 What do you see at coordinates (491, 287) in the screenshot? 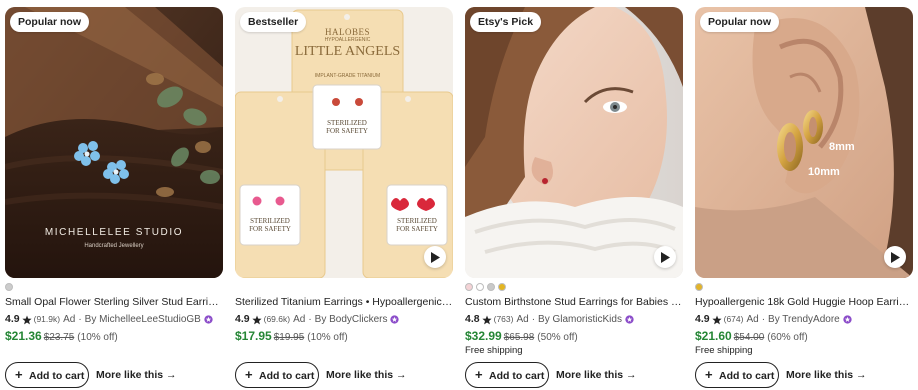
I see `swatch-silver` at bounding box center [491, 287].